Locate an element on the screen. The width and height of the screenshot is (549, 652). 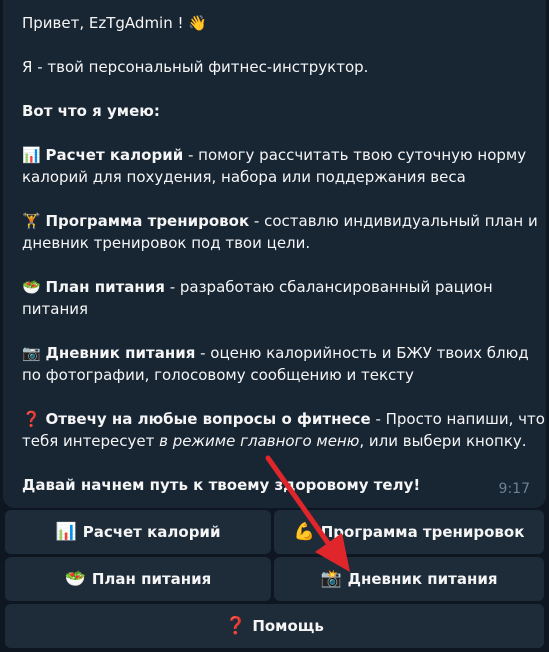
button-label: Дневник питания is located at coordinates (422, 579).